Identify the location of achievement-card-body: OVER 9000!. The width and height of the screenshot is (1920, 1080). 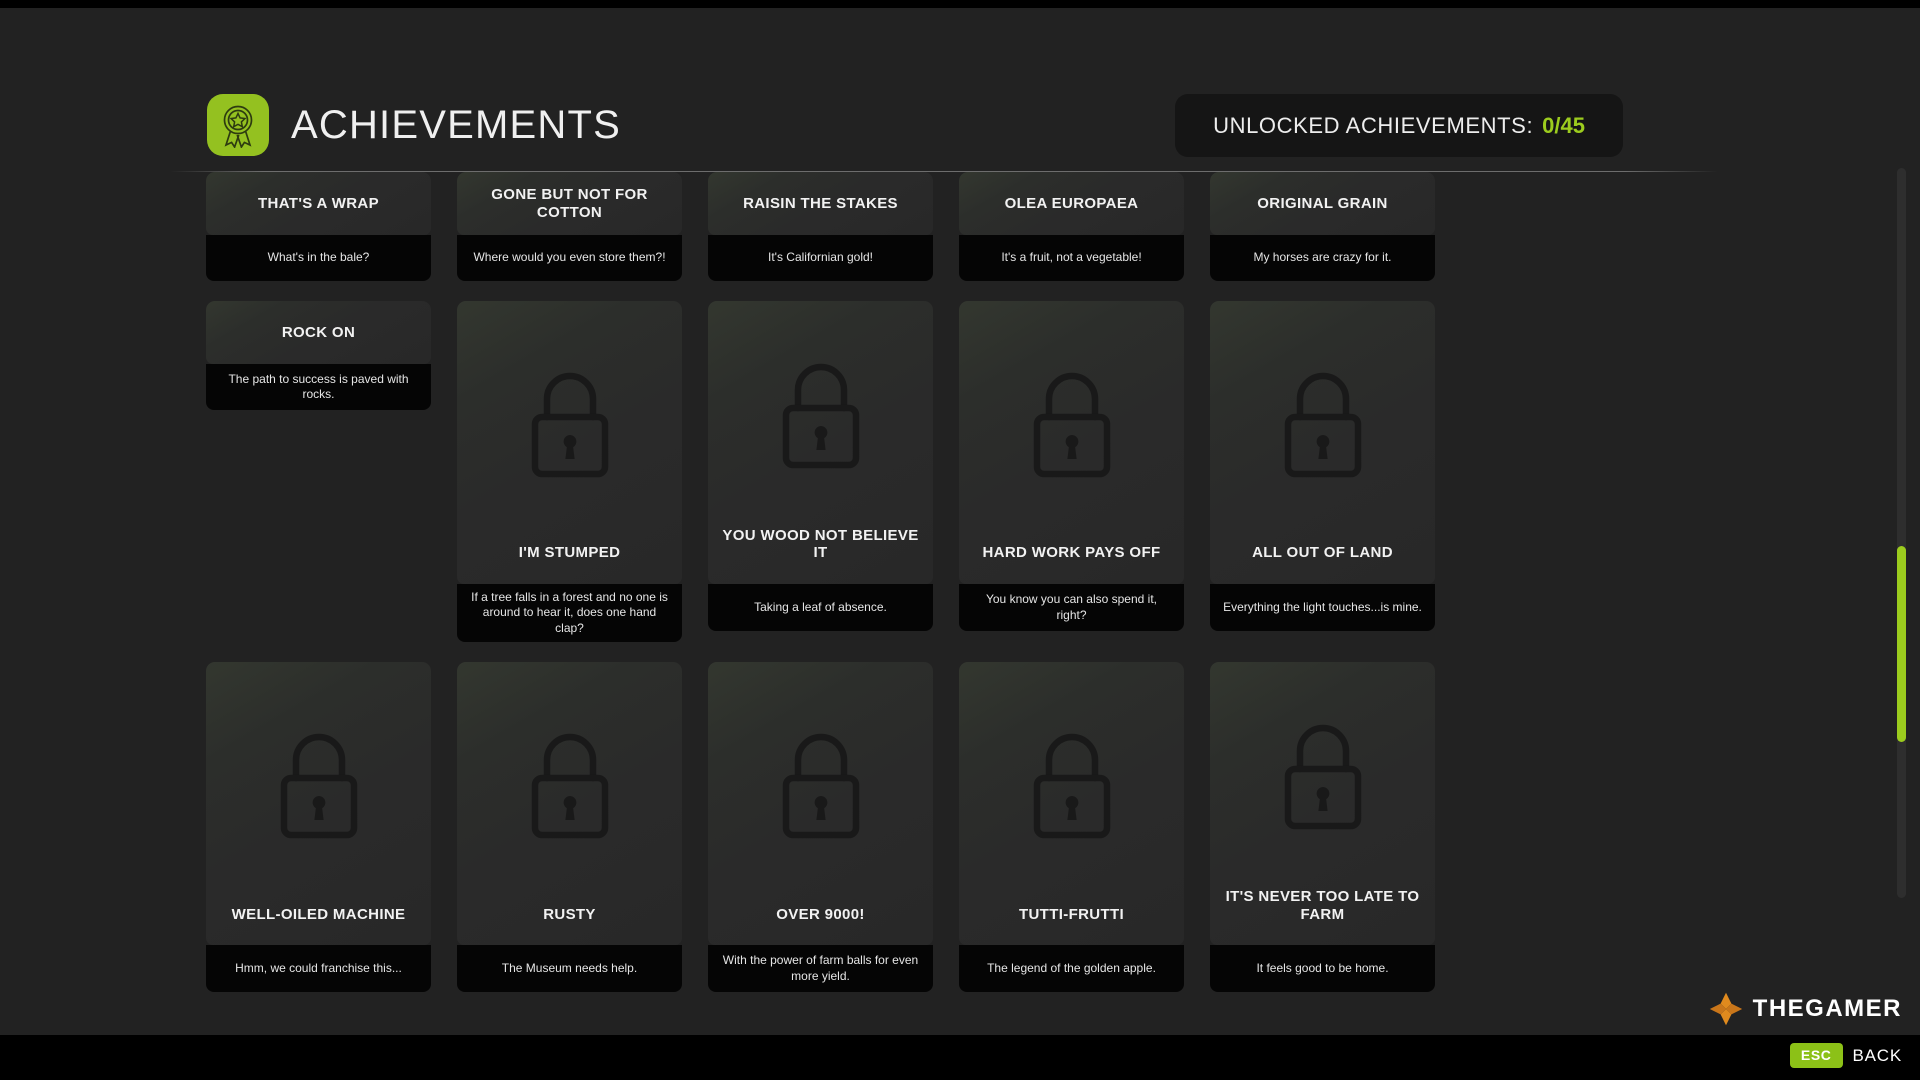
(820, 804).